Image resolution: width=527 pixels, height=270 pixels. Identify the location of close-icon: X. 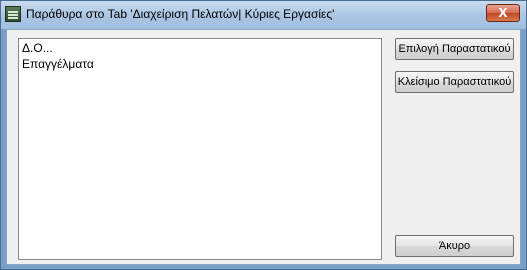
(503, 13).